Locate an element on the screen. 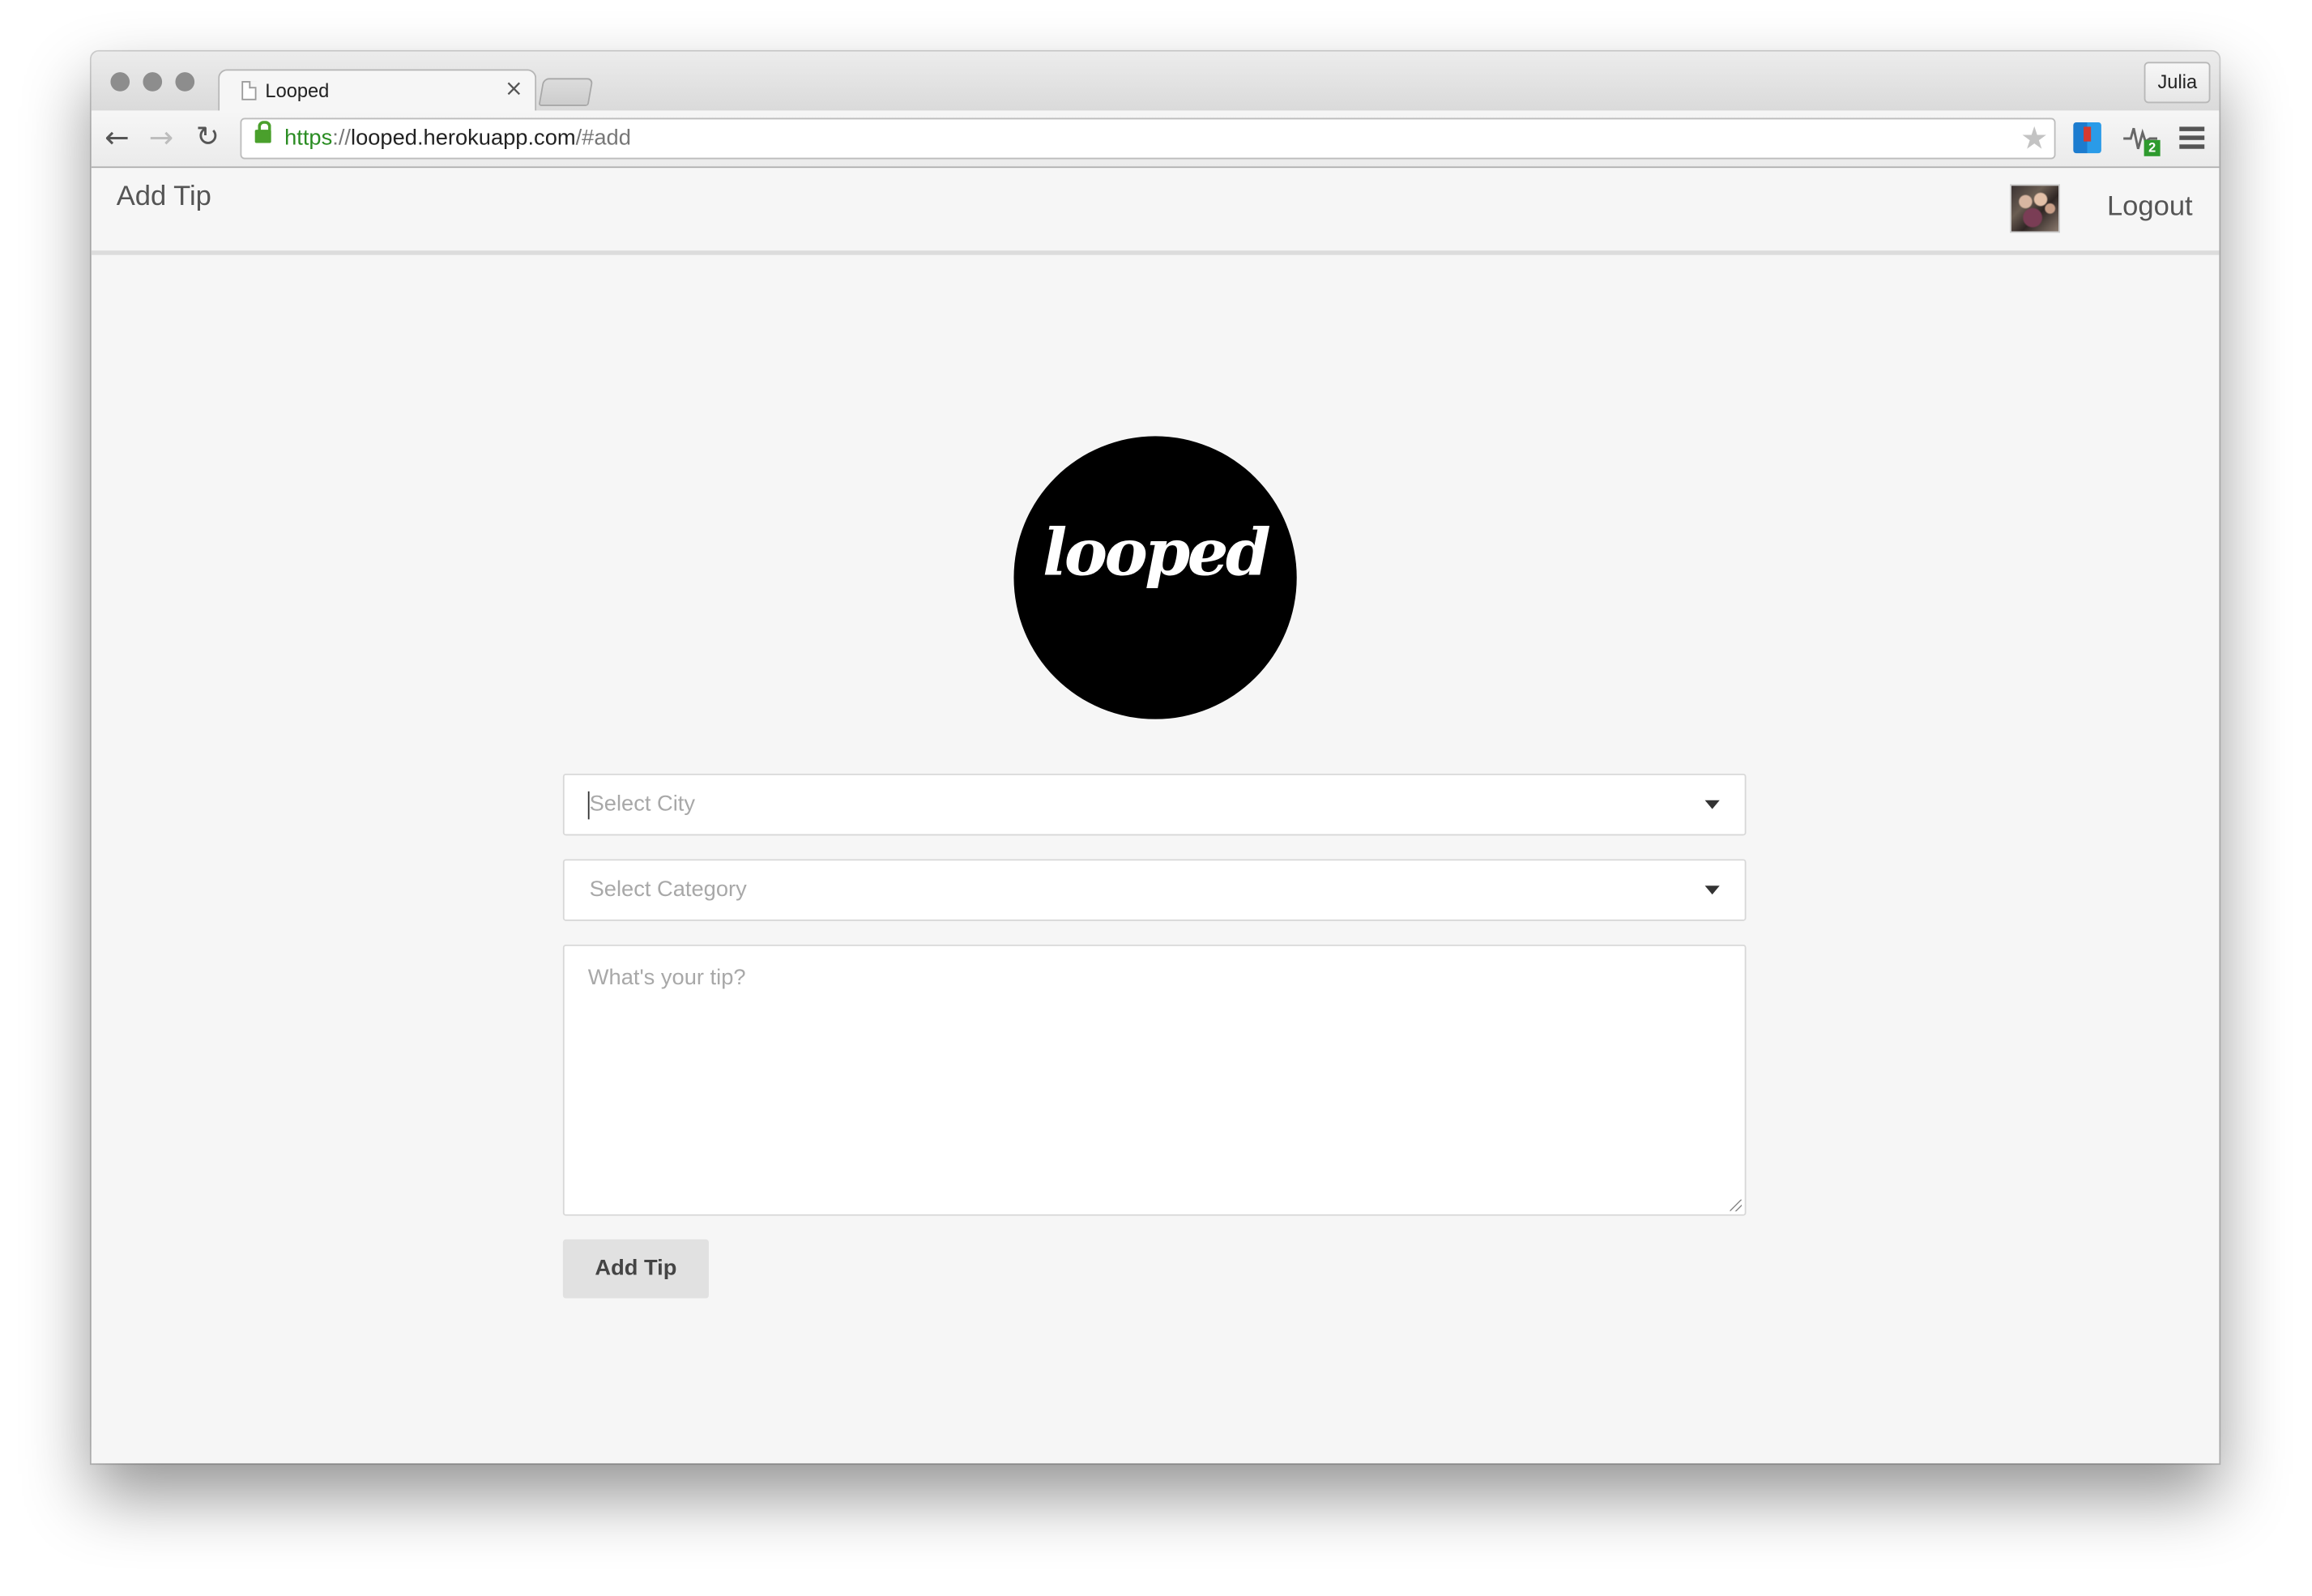 This screenshot has height=1596, width=2312. logout-link: Logout is located at coordinates (2150, 207).